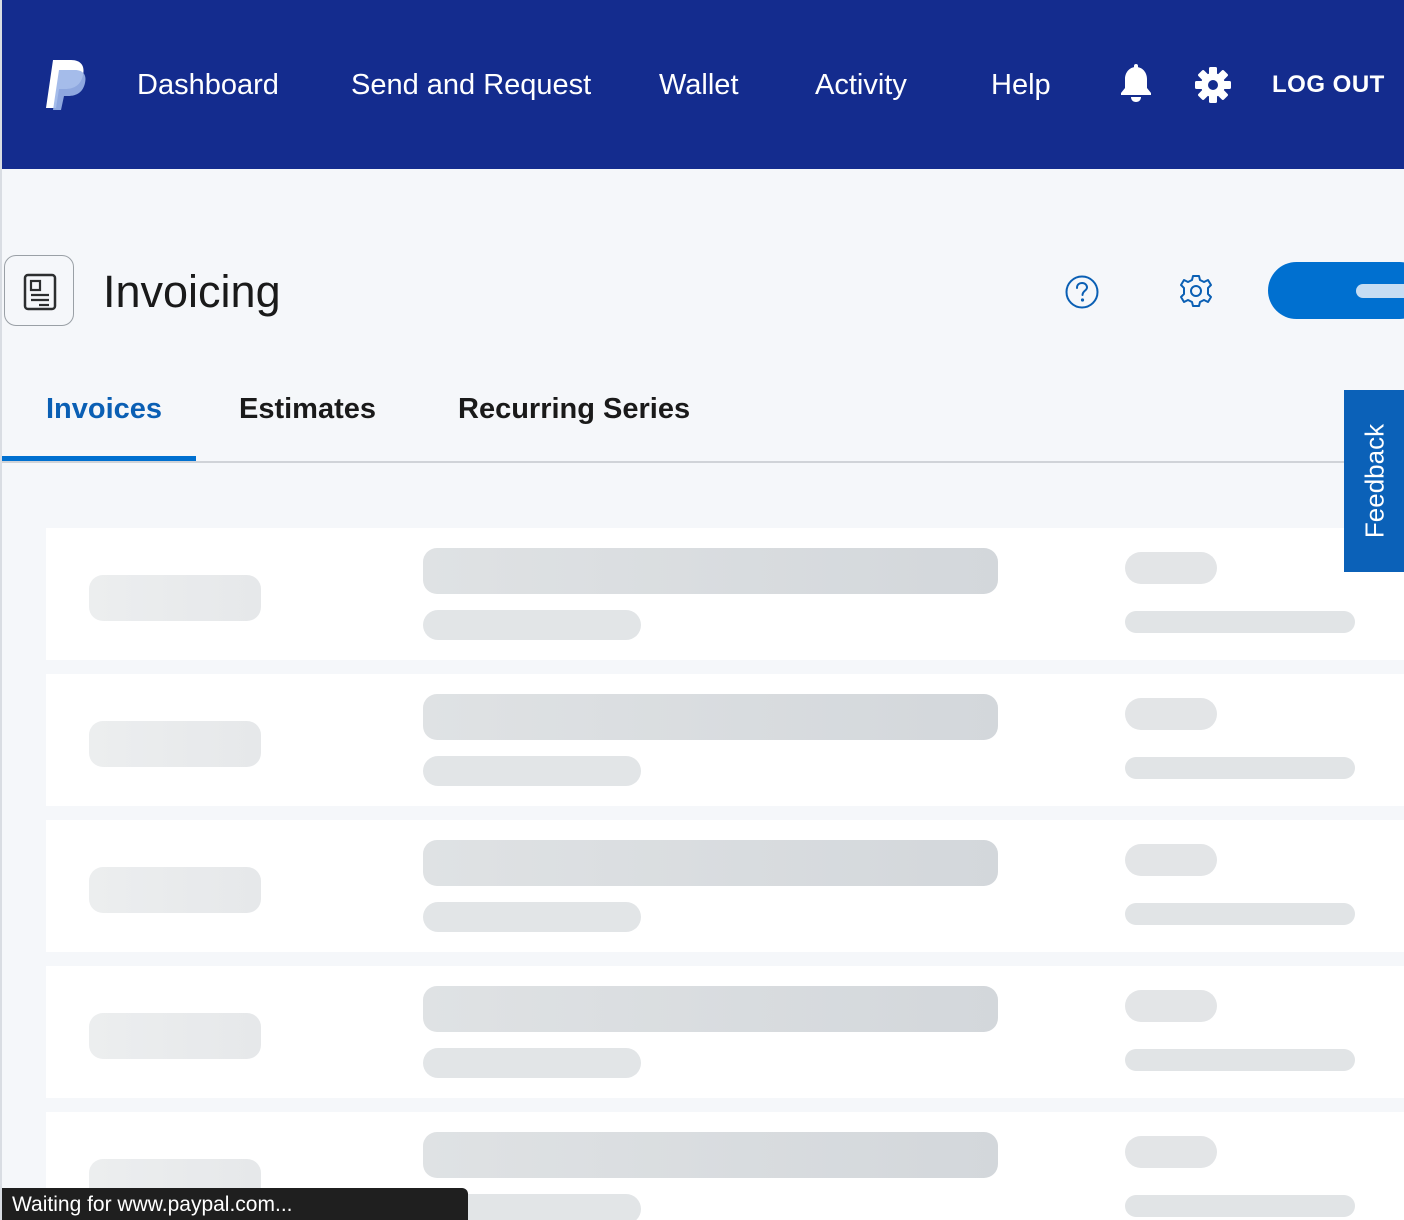  I want to click on page-title: Invoicing, so click(192, 291).